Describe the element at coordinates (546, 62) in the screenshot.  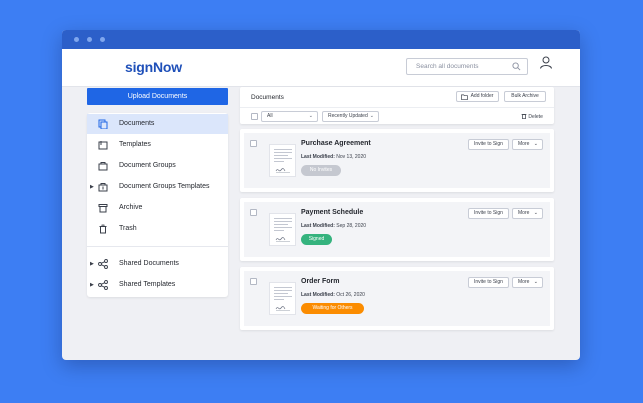
I see `user-avatar-icon` at that location.